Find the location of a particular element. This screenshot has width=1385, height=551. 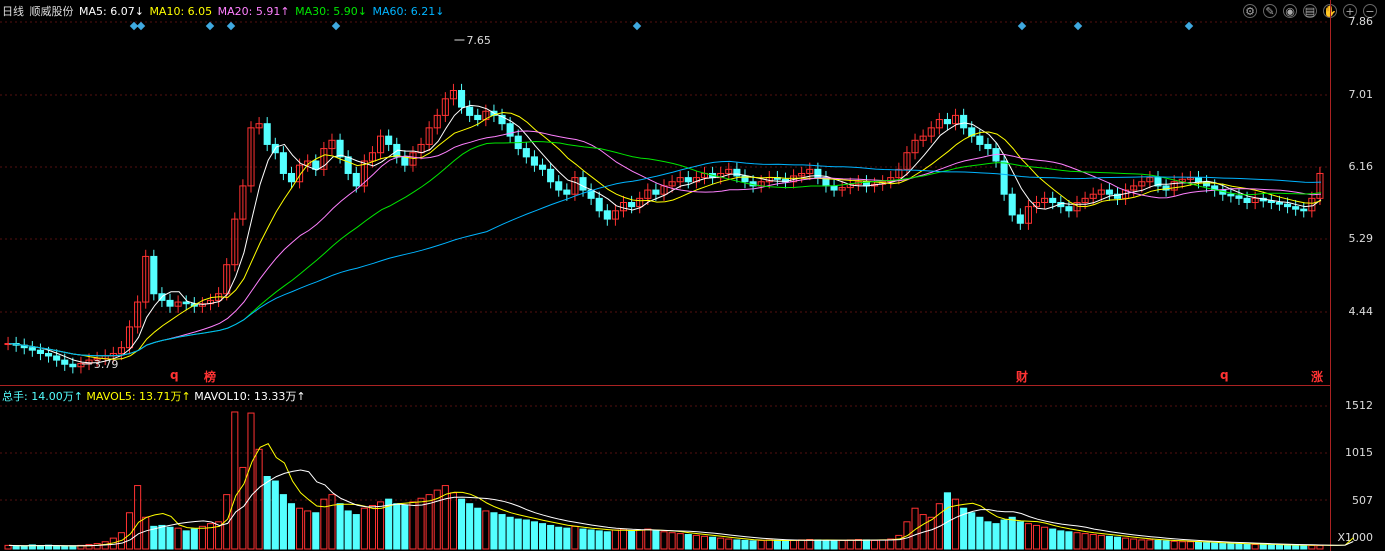

low-label: 3.79 is located at coordinates (106, 364).